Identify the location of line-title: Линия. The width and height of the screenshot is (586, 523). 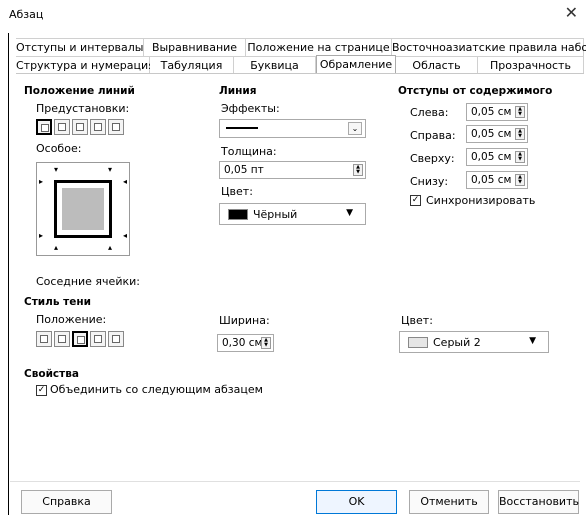
(238, 91).